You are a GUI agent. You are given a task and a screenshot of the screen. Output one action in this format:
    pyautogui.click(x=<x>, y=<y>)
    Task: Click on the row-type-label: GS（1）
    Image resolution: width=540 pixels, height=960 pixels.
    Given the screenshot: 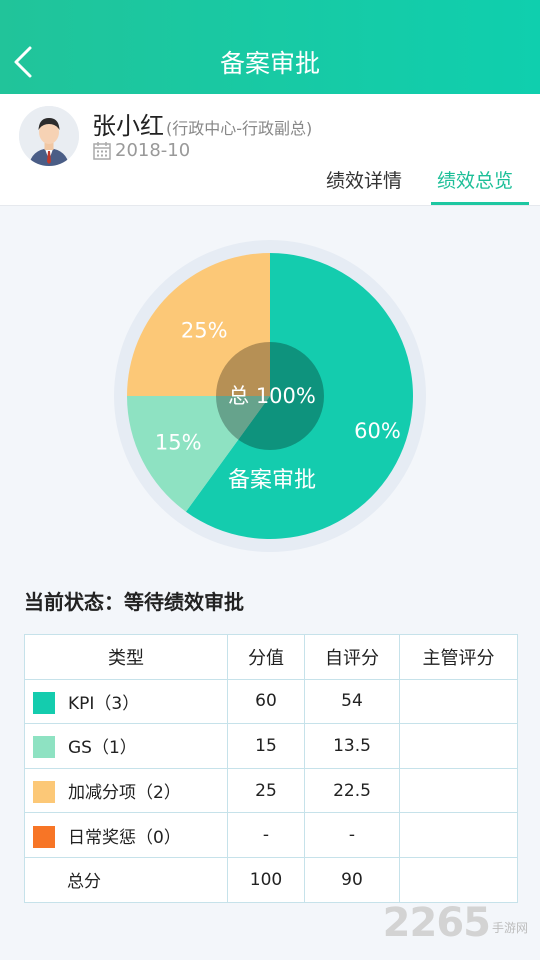 What is the action you would take?
    pyautogui.click(x=102, y=748)
    